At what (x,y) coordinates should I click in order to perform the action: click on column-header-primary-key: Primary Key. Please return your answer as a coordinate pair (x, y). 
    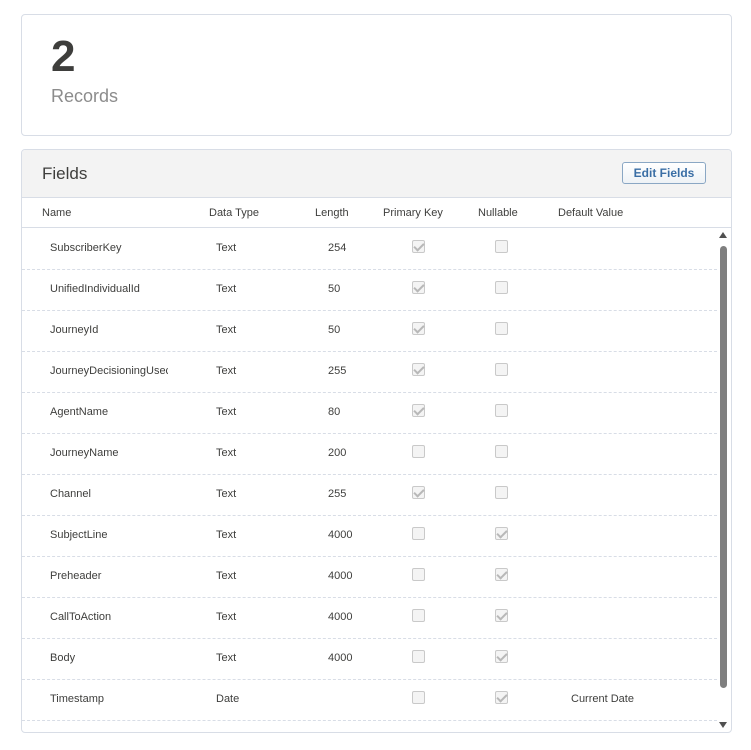
    Looking at the image, I should click on (413, 213).